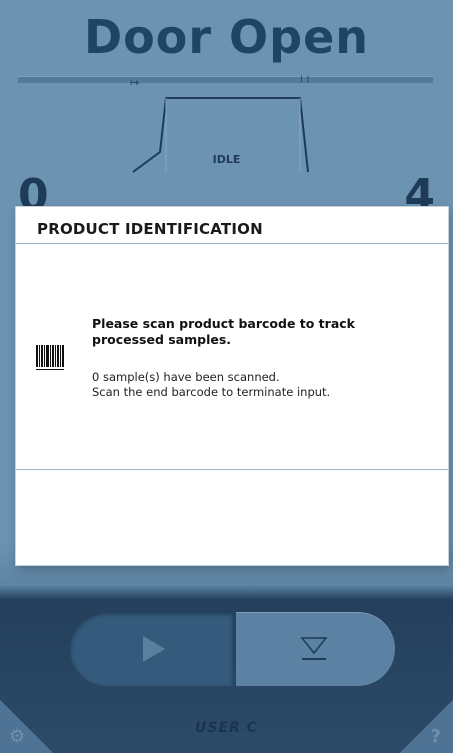 This screenshot has width=453, height=753. I want to click on play-icon, so click(154, 649).